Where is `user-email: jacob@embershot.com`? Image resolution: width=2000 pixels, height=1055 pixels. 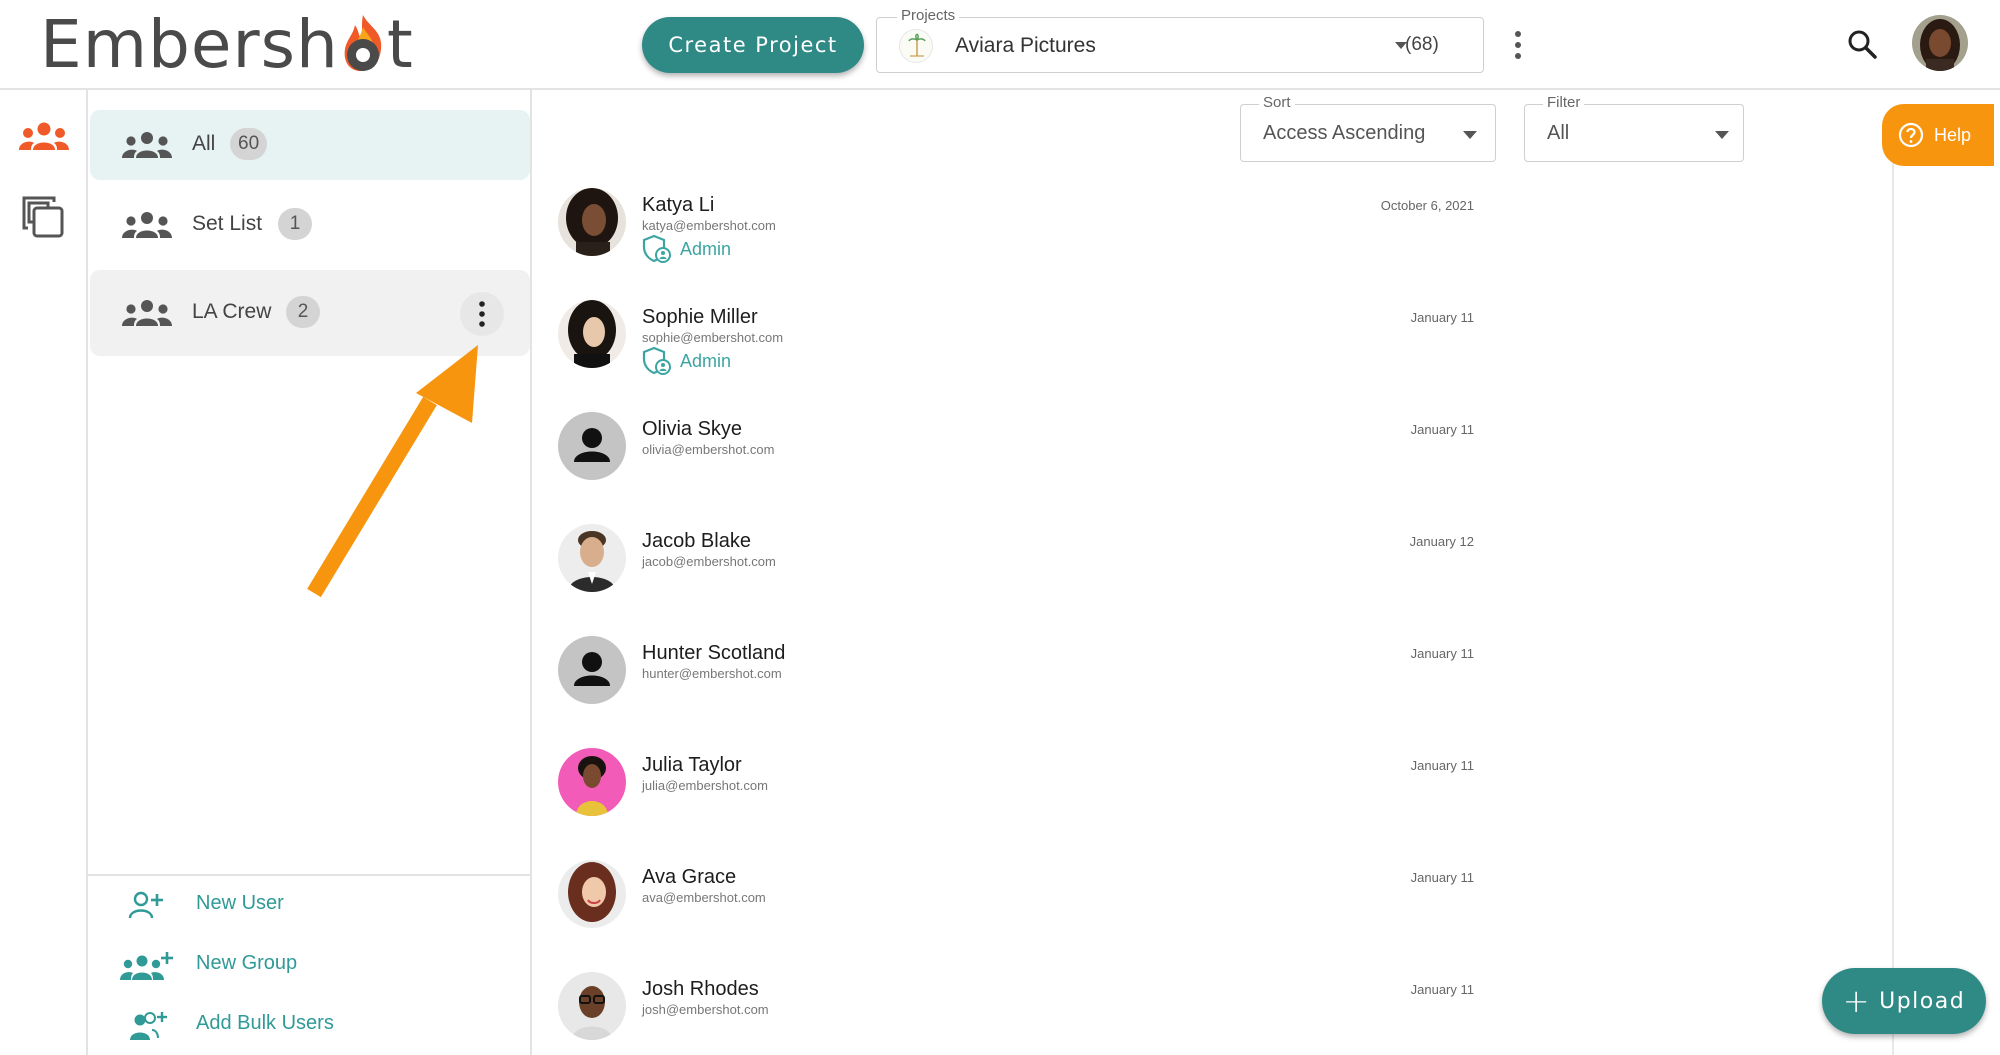 user-email: jacob@embershot.com is located at coordinates (709, 561).